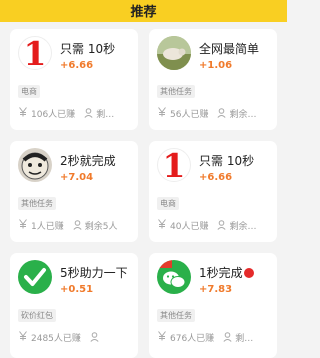  What do you see at coordinates (226, 272) in the screenshot?
I see `task-title: 1秒完成` at bounding box center [226, 272].